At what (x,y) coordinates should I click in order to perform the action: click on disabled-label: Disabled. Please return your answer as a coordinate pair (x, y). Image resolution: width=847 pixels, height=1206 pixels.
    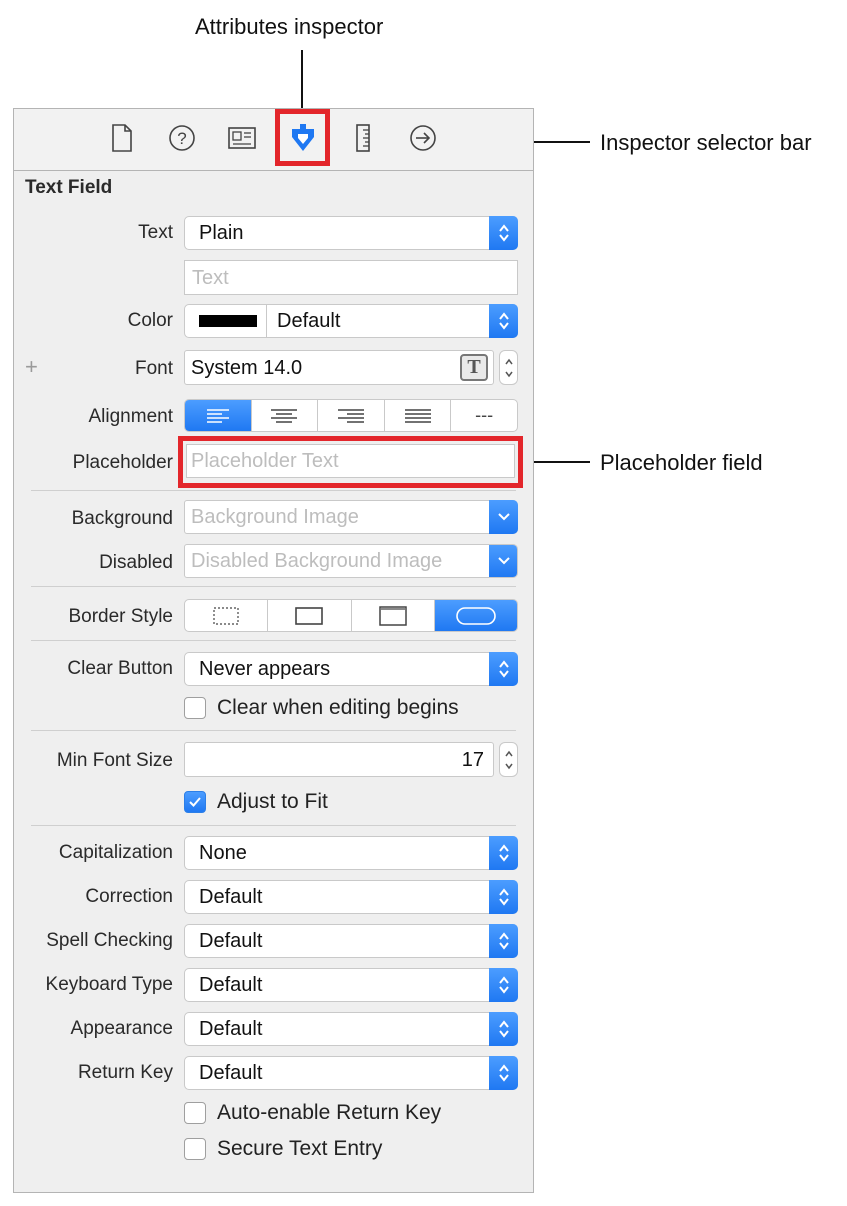
    Looking at the image, I should click on (136, 562).